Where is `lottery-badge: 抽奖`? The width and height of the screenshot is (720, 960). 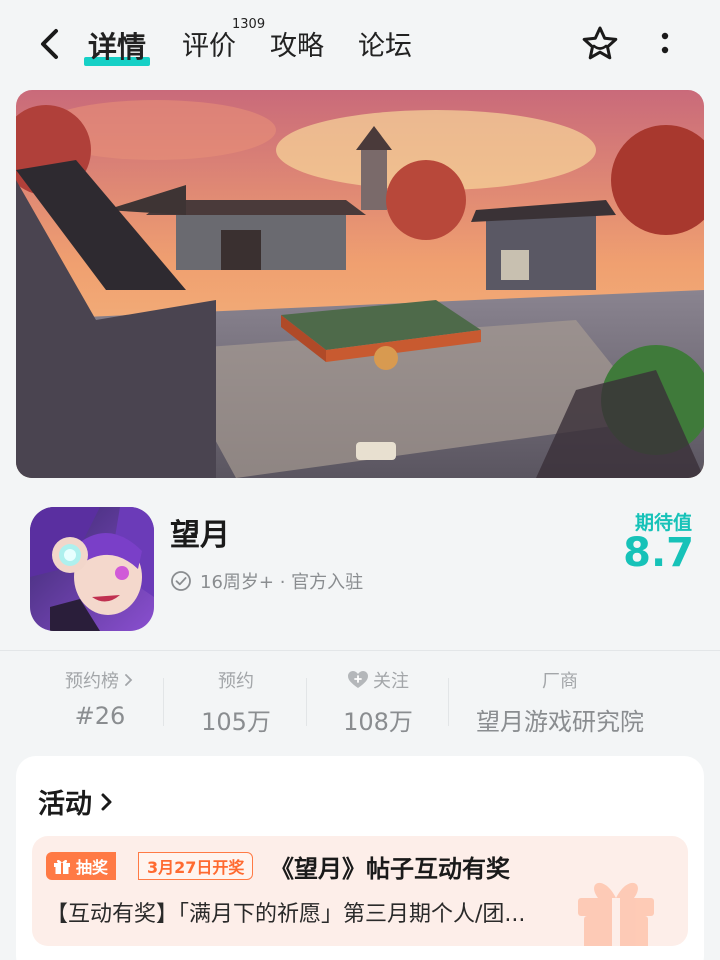
lottery-badge: 抽奖 is located at coordinates (81, 866).